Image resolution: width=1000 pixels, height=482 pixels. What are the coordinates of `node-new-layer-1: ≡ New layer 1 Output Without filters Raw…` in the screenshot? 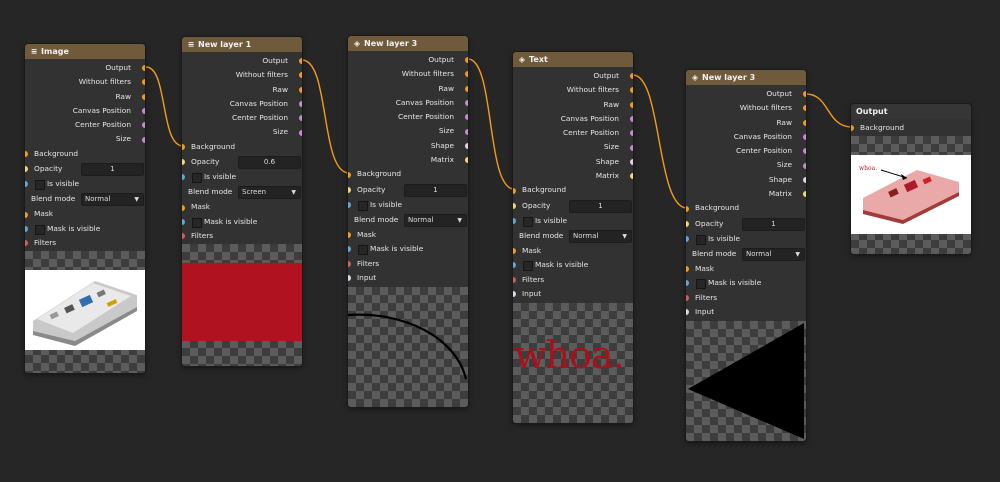 It's located at (242, 201).